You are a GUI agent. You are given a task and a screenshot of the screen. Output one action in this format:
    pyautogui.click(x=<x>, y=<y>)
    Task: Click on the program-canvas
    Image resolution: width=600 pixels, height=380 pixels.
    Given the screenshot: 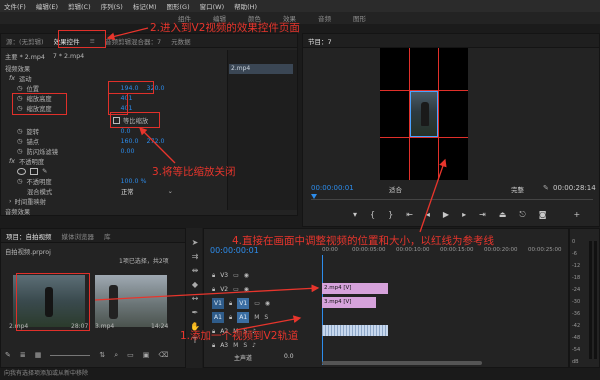 What is the action you would take?
    pyautogui.click(x=424, y=114)
    